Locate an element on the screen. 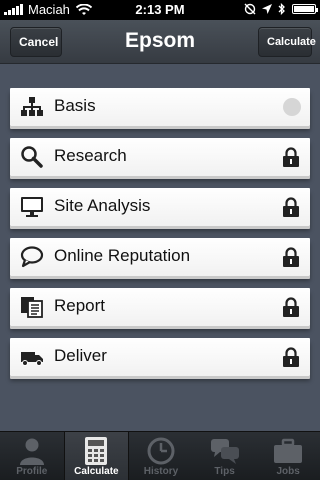 This screenshot has height=480, width=320. briefcase-icon is located at coordinates (288, 450).